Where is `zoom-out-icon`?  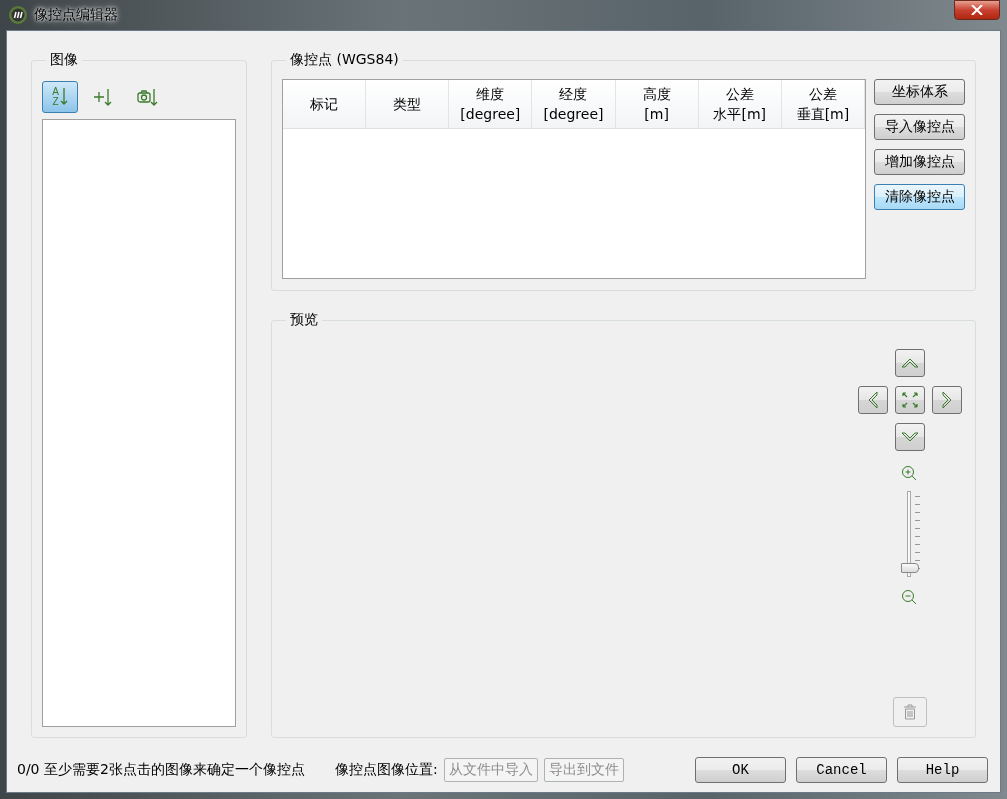
zoom-out-icon is located at coordinates (910, 598).